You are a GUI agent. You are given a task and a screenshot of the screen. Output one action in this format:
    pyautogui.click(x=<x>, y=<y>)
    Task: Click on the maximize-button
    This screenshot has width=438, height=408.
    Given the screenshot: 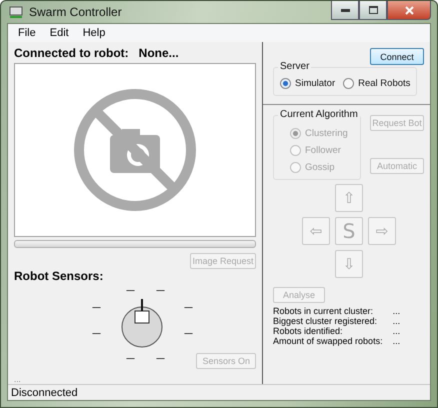 What is the action you would take?
    pyautogui.click(x=373, y=10)
    